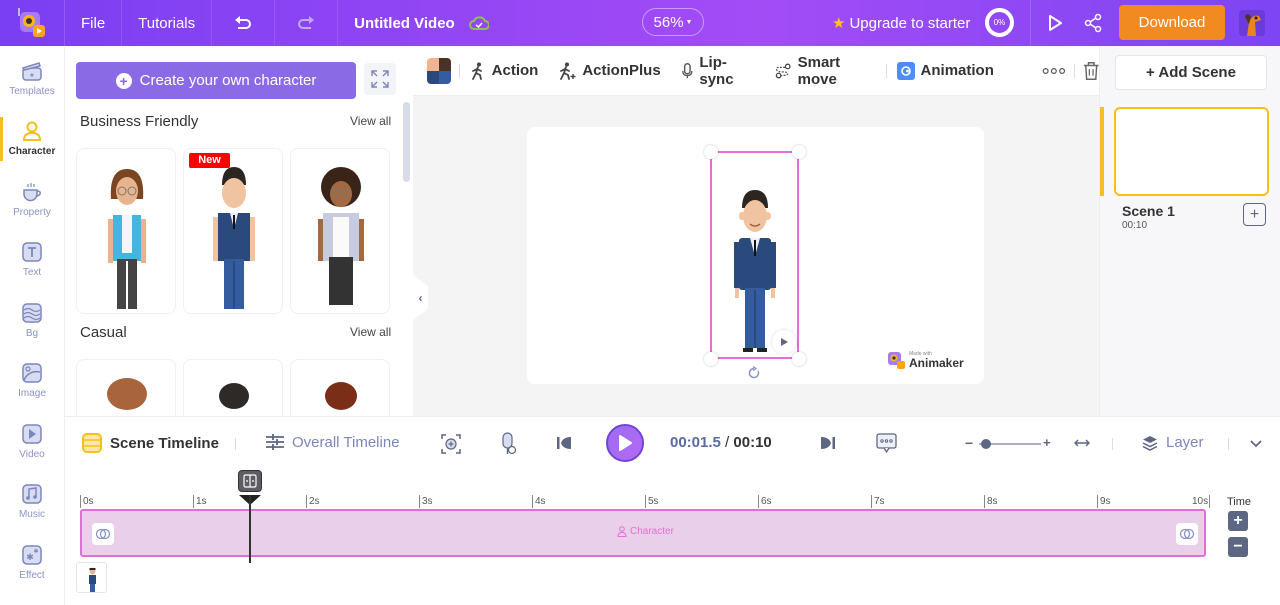 The width and height of the screenshot is (1280, 605). I want to click on scene-name: Scene 1, so click(1148, 211).